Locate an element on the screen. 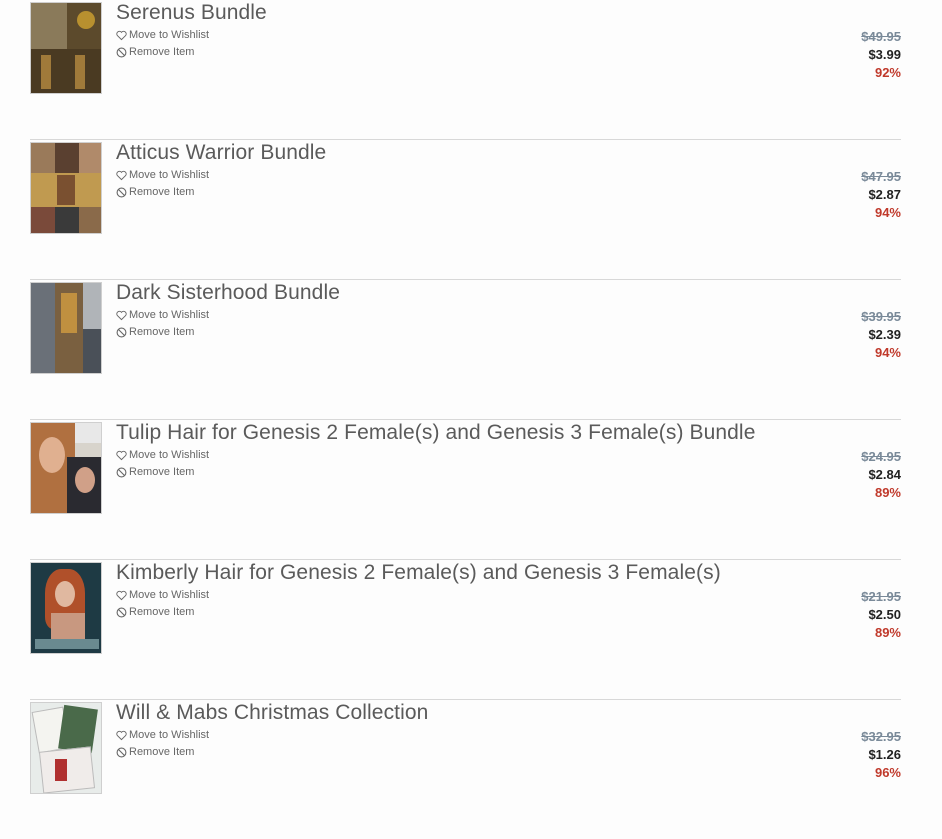 The width and height of the screenshot is (942, 839). price-block: $32.95 $1.26 96% is located at coordinates (881, 755).